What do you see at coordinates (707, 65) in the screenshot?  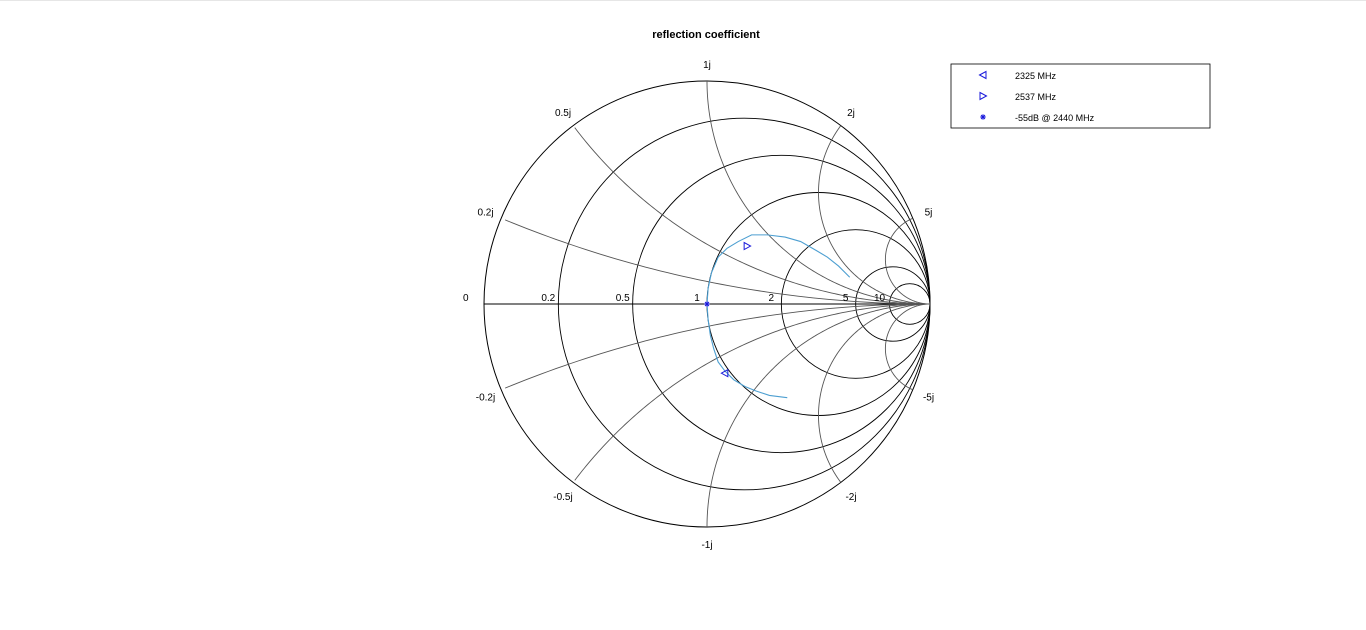 I see `imag-tick-1j: 1j` at bounding box center [707, 65].